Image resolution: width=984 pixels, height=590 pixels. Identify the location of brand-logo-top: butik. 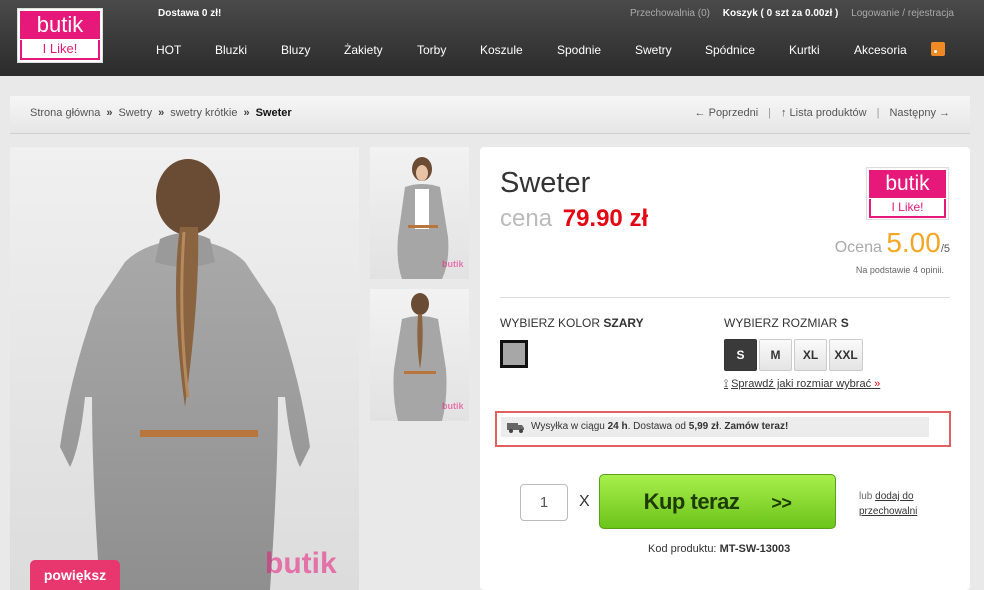
(907, 184).